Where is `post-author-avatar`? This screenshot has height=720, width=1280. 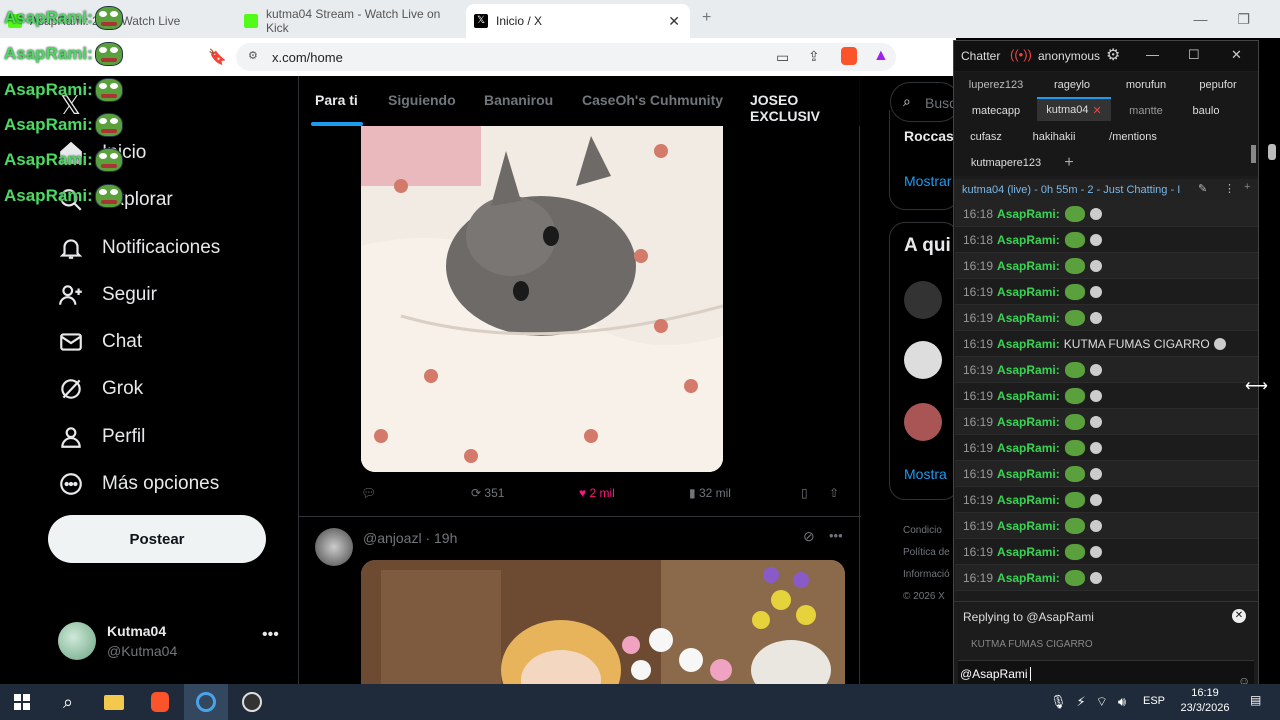
post-author-avatar is located at coordinates (334, 547).